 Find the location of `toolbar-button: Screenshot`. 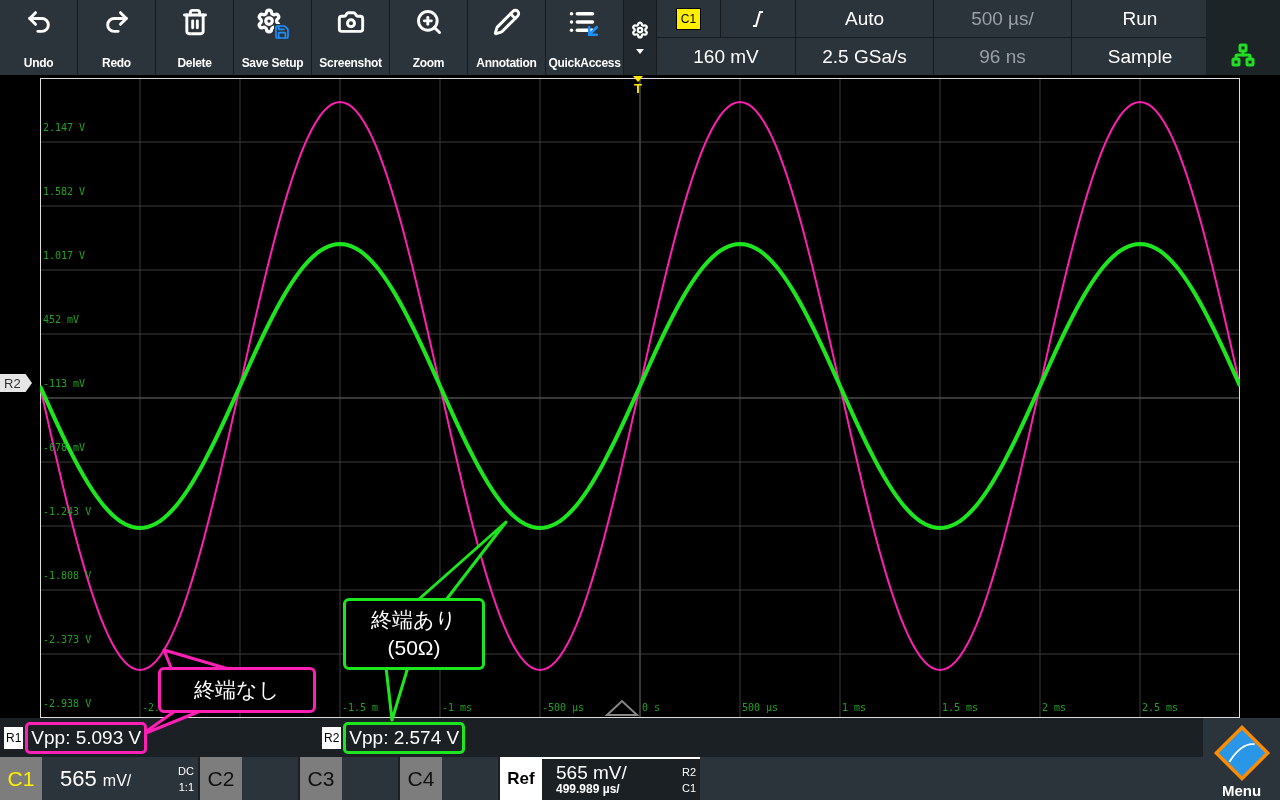

toolbar-button: Screenshot is located at coordinates (350, 37).